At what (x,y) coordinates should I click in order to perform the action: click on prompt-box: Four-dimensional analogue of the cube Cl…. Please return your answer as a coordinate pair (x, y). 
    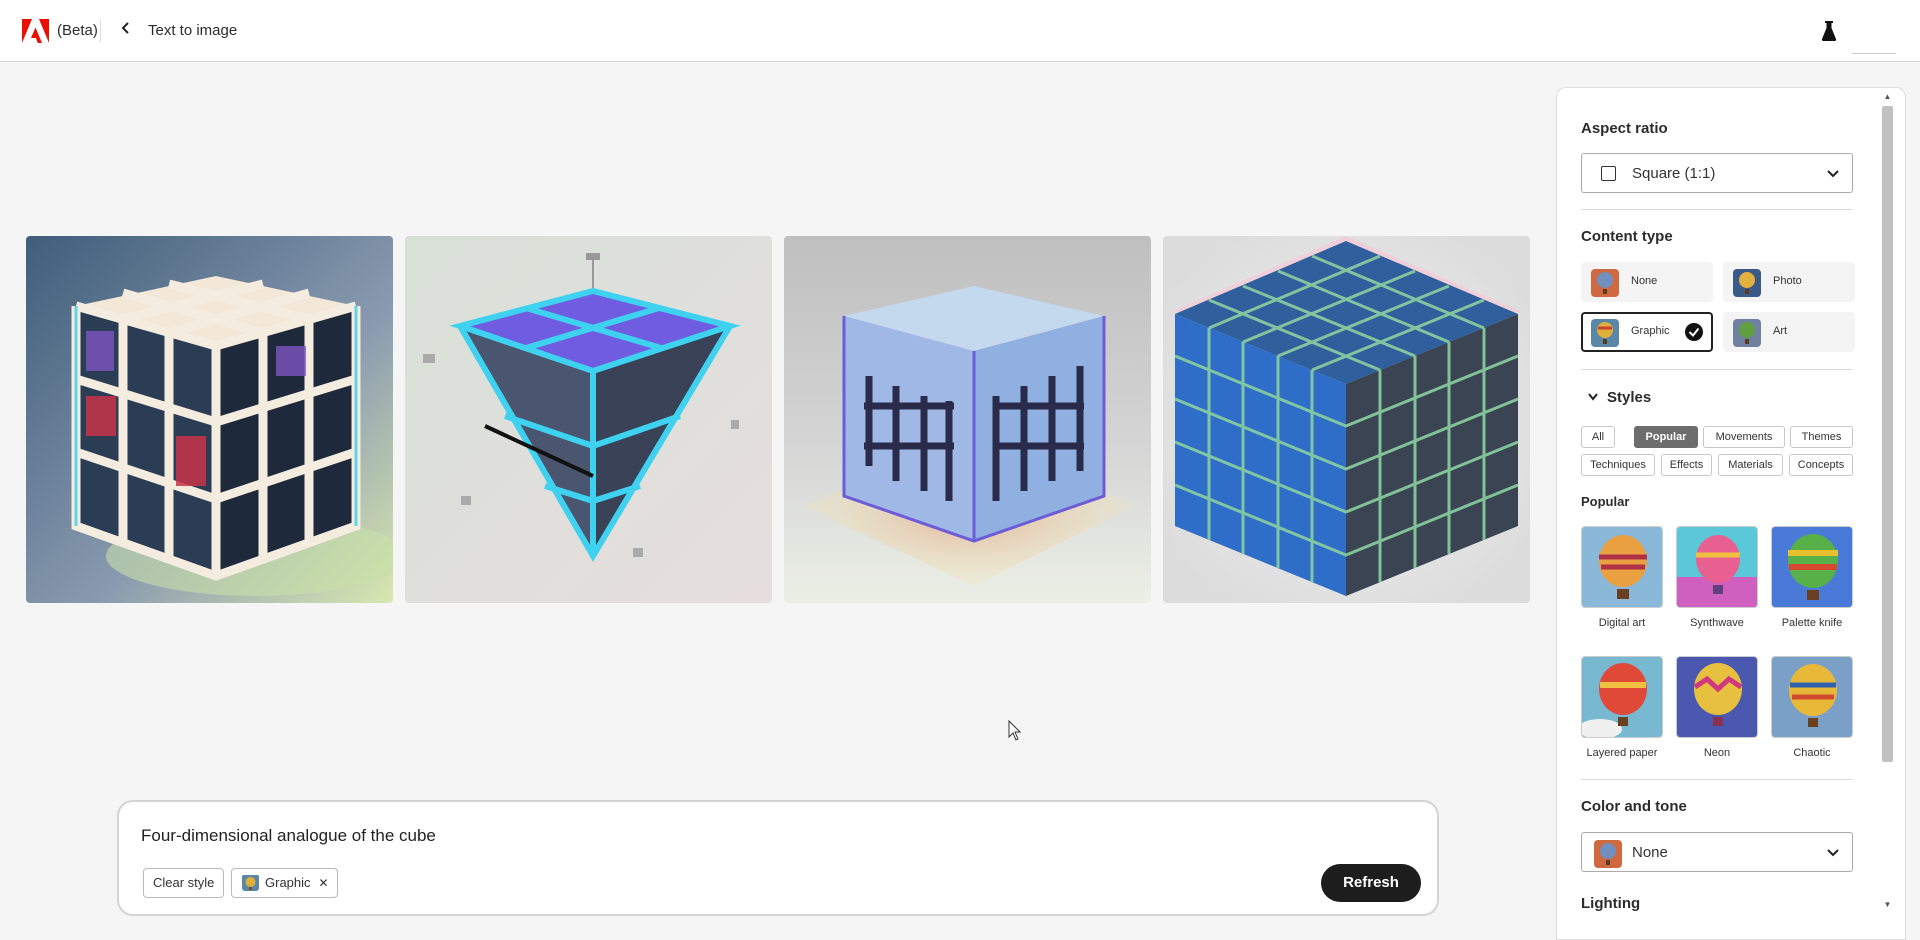
    Looking at the image, I should click on (778, 858).